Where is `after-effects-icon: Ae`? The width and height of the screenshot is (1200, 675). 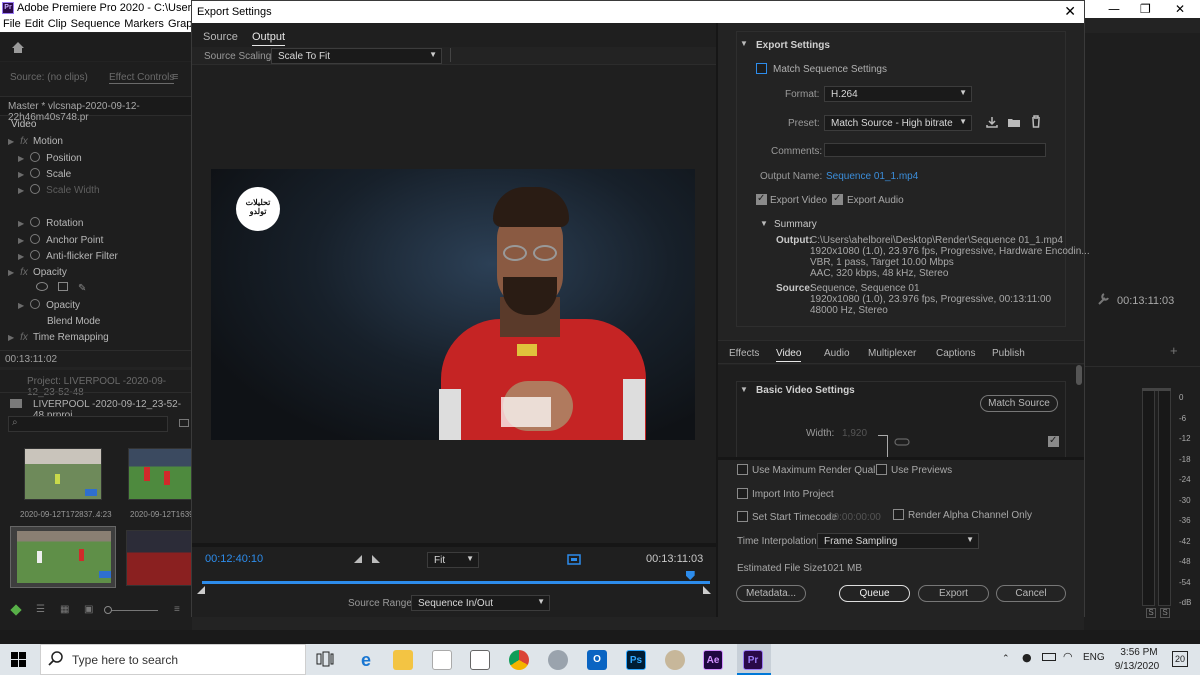 after-effects-icon: Ae is located at coordinates (713, 660).